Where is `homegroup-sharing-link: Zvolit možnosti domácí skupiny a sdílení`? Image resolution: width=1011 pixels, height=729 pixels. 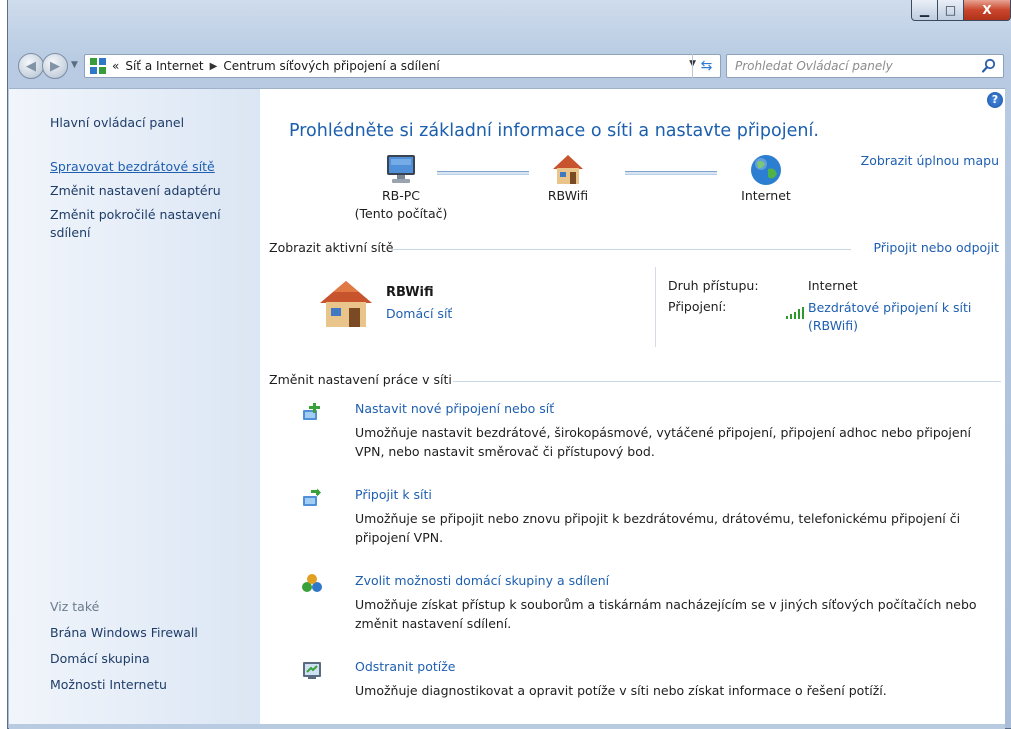 homegroup-sharing-link: Zvolit možnosti domácí skupiny a sdílení is located at coordinates (482, 580).